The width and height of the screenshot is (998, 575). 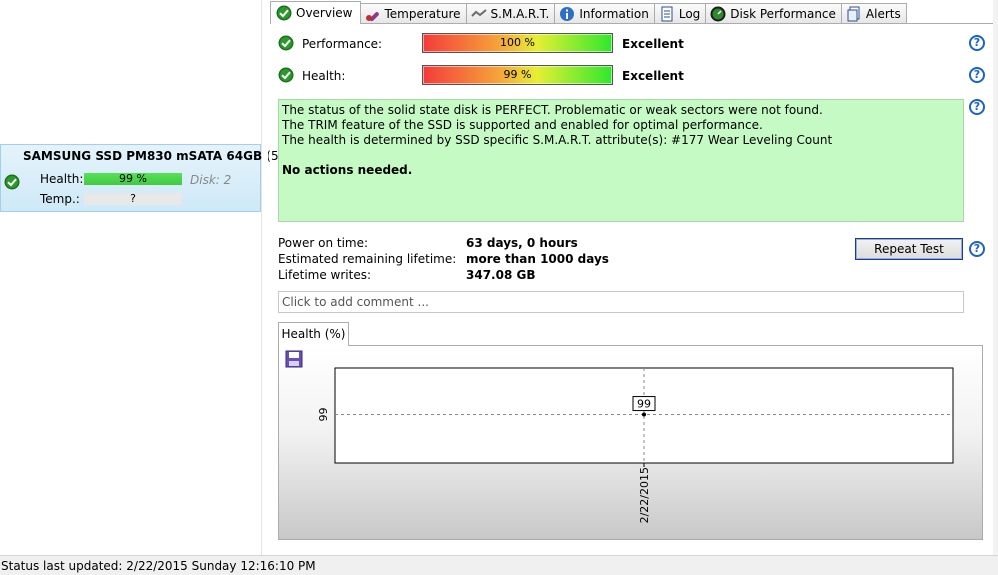 I want to click on tab-label: Information, so click(x=614, y=14).